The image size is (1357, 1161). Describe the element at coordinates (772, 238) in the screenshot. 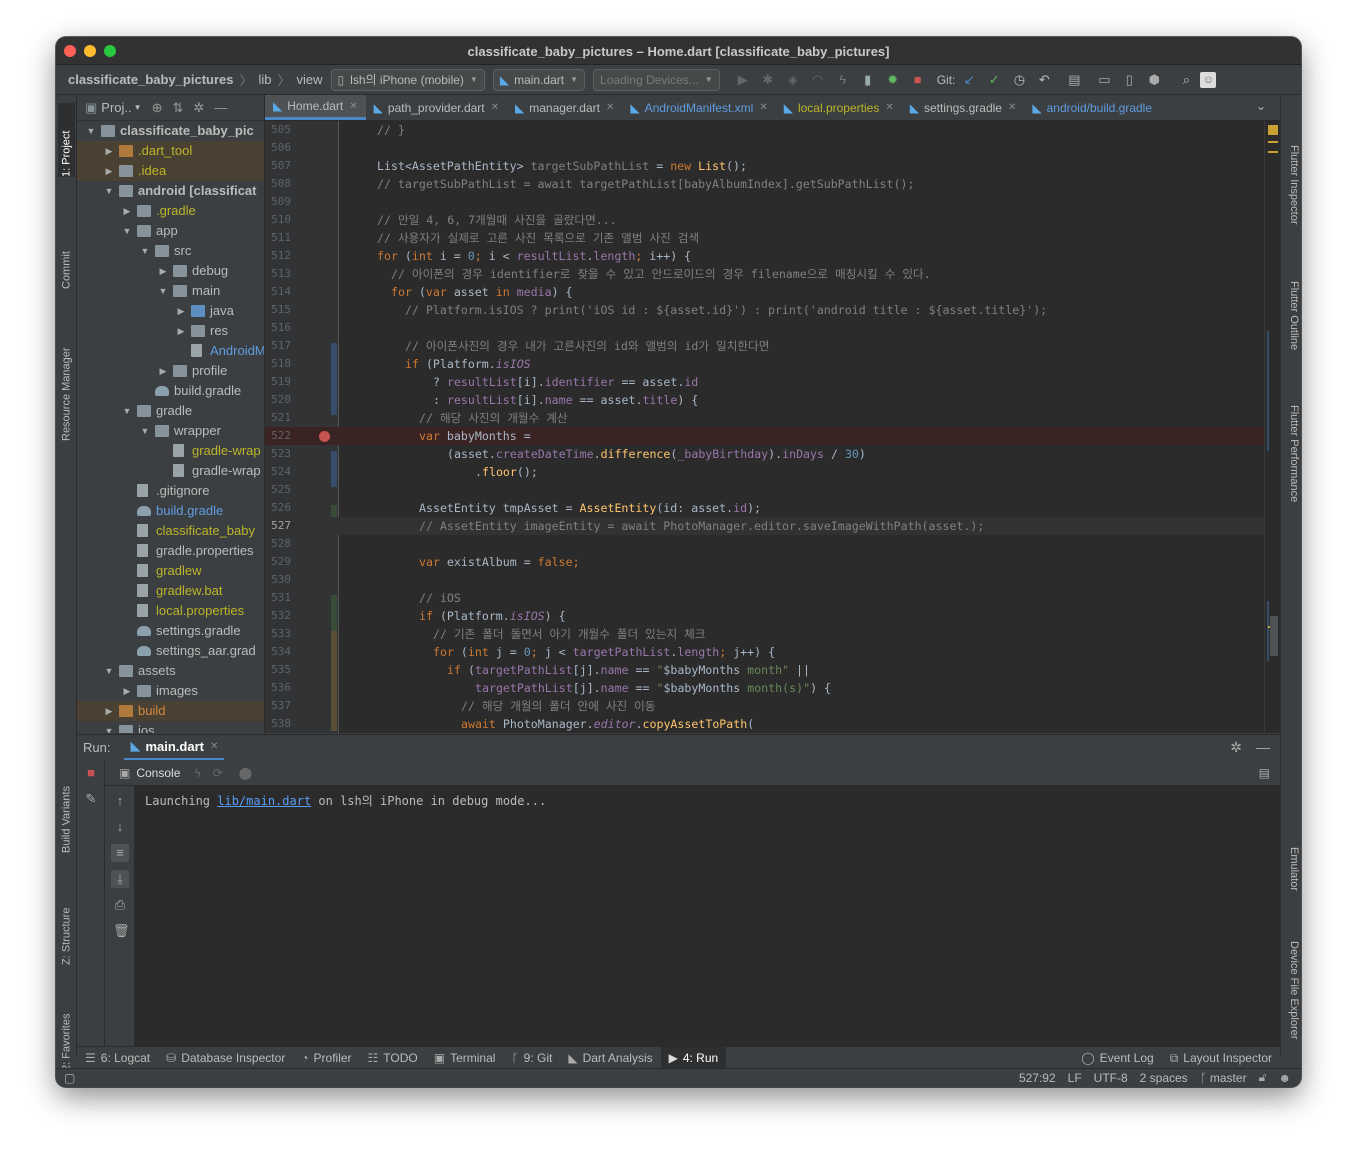

I see `code-line: 511 // 사용자가 실제로 고른 사진 목록으로 기존 앨범 사진 검색` at that location.